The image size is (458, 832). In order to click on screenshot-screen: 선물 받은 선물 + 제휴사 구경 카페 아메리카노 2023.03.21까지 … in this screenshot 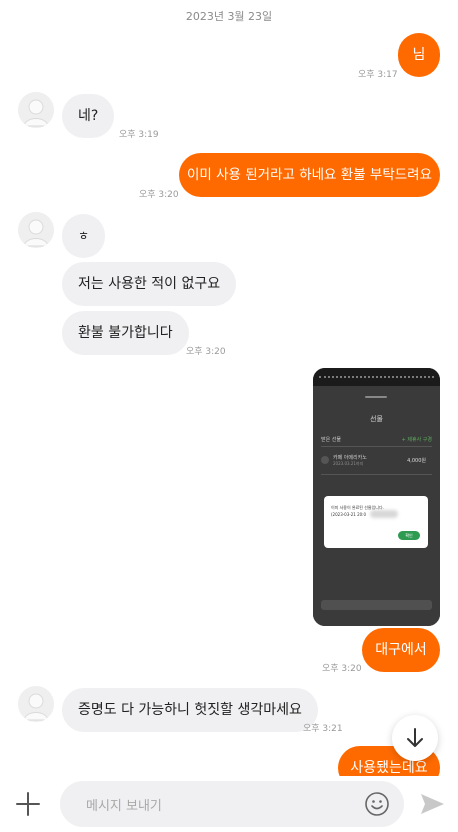, I will do `click(376, 506)`.